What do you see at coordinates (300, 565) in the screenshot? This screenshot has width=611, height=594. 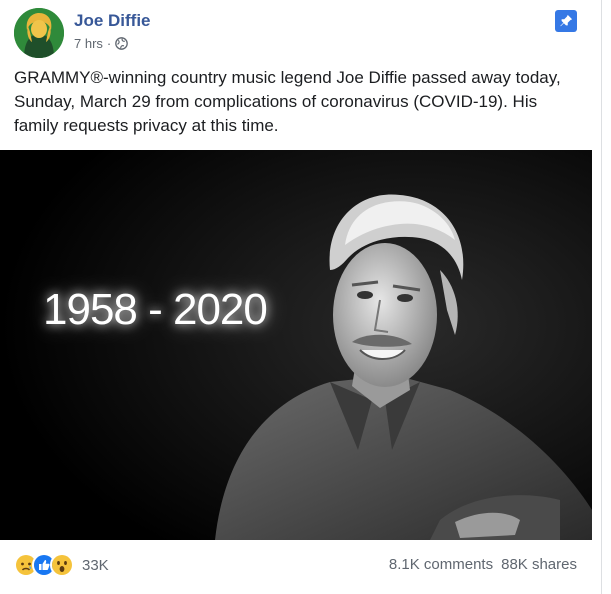 I see `post-footer: 33K 8.1K comments 88K shares` at bounding box center [300, 565].